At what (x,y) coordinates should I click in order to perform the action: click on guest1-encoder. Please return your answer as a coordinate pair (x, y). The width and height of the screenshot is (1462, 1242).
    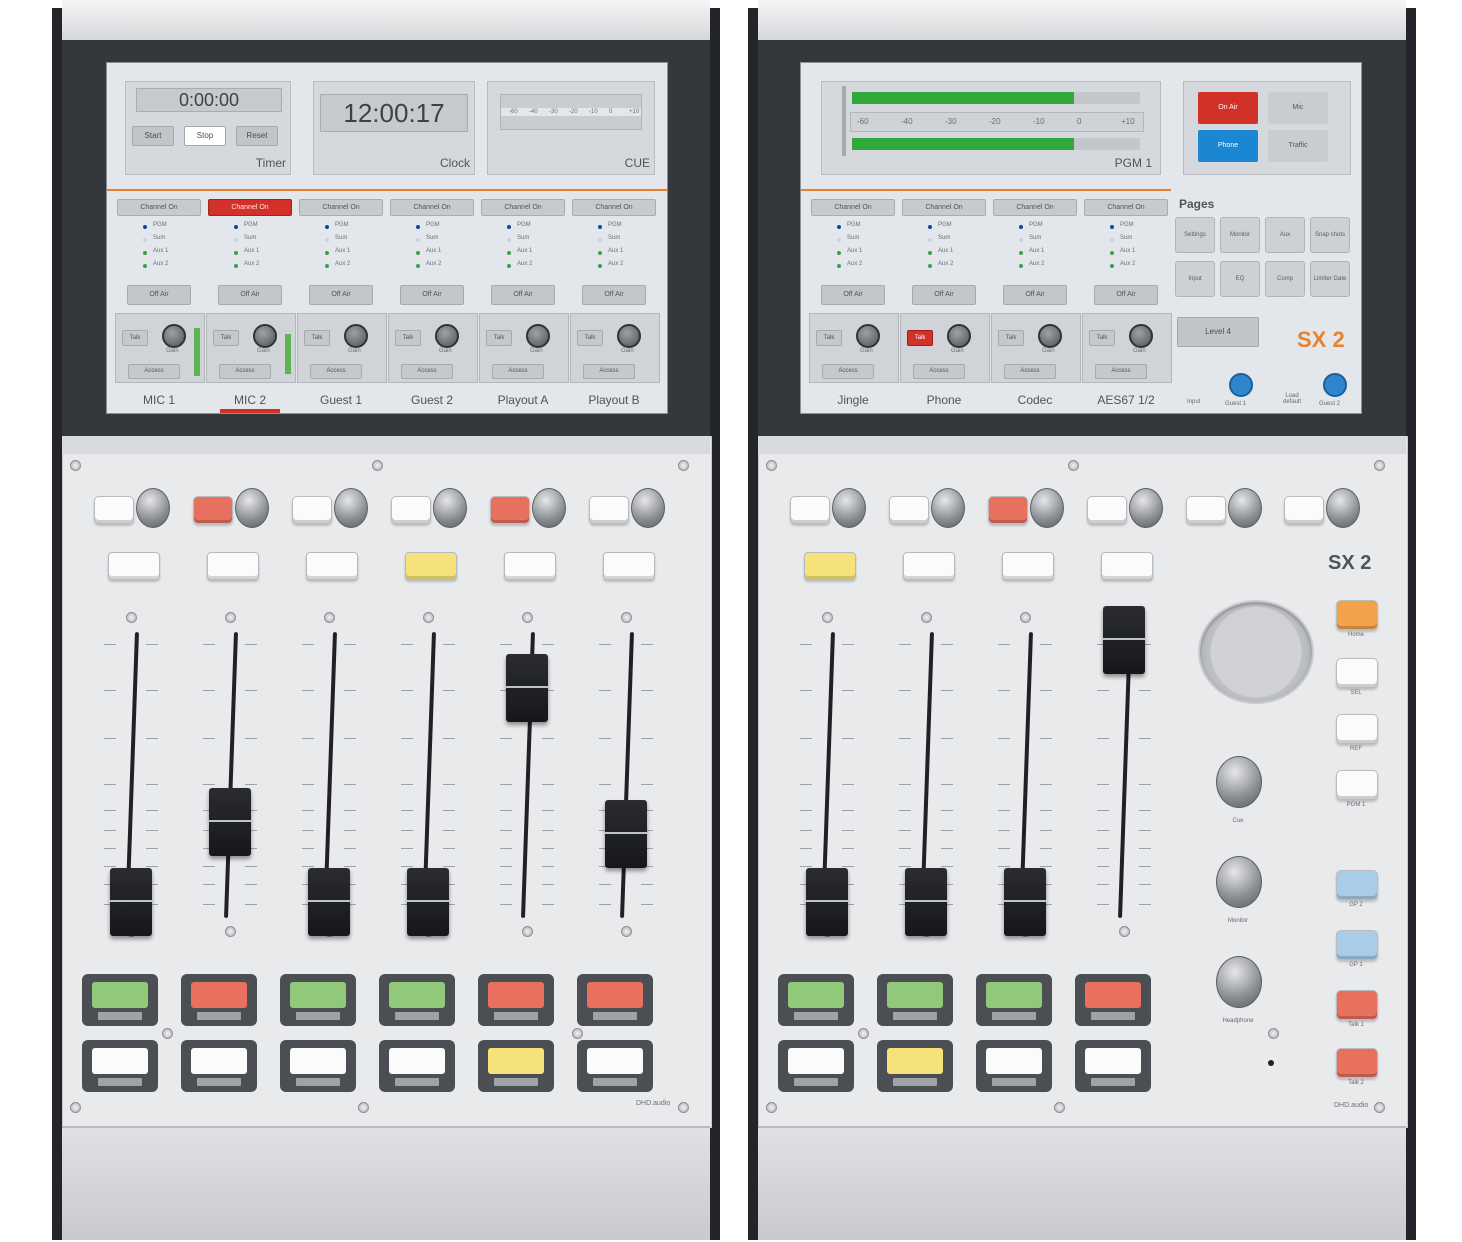
    Looking at the image, I should click on (1241, 385).